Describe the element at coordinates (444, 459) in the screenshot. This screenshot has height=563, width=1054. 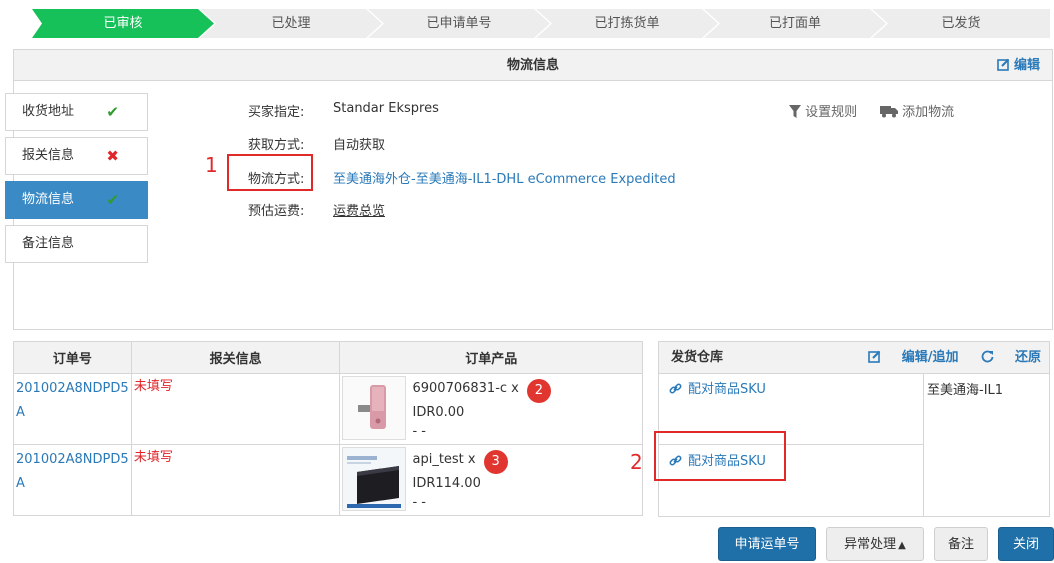
I see `product-sku: api_test x` at that location.